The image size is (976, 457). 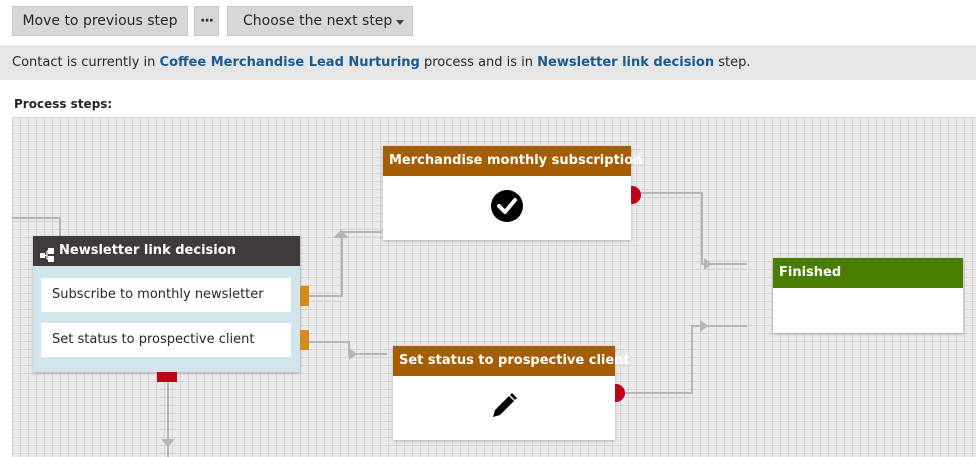 What do you see at coordinates (400, 22) in the screenshot?
I see `triangle-down-icon` at bounding box center [400, 22].